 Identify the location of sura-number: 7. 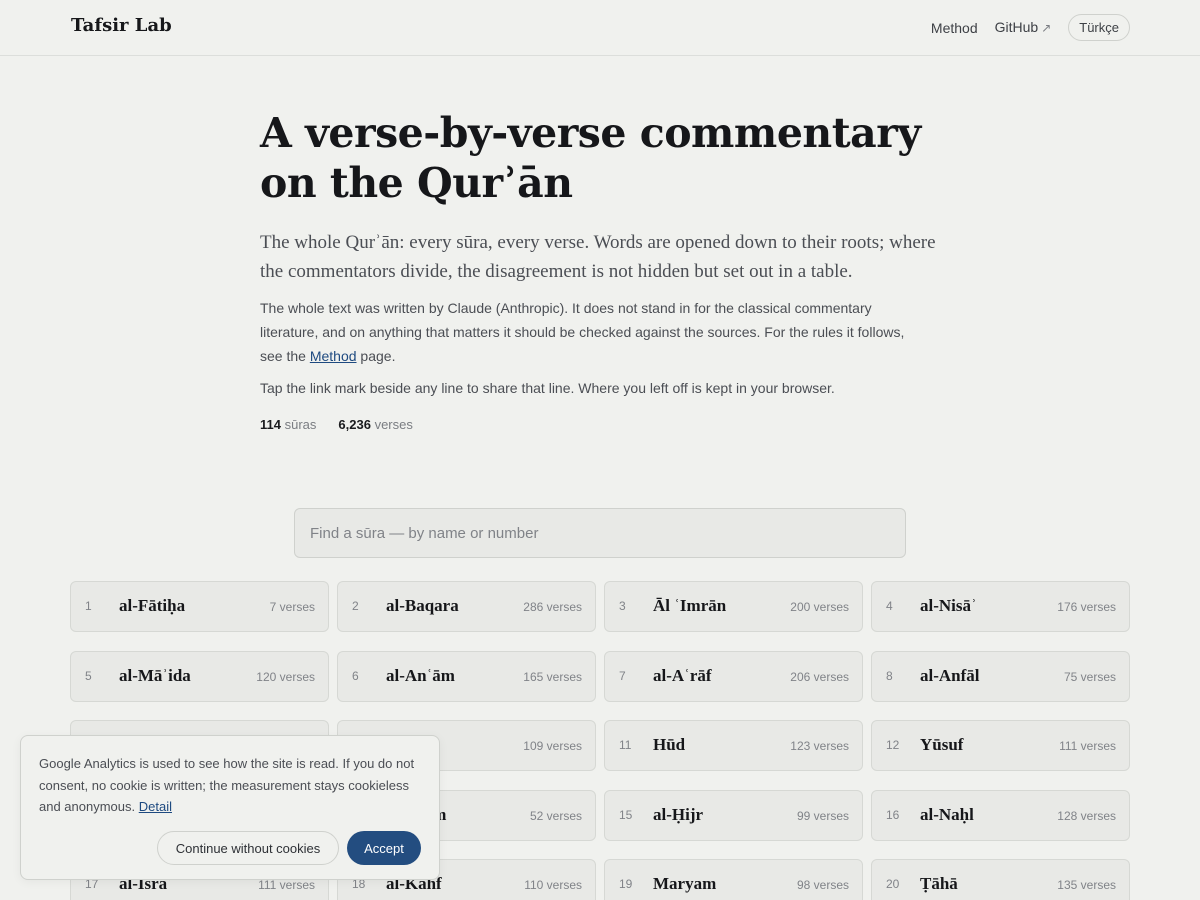
(622, 675).